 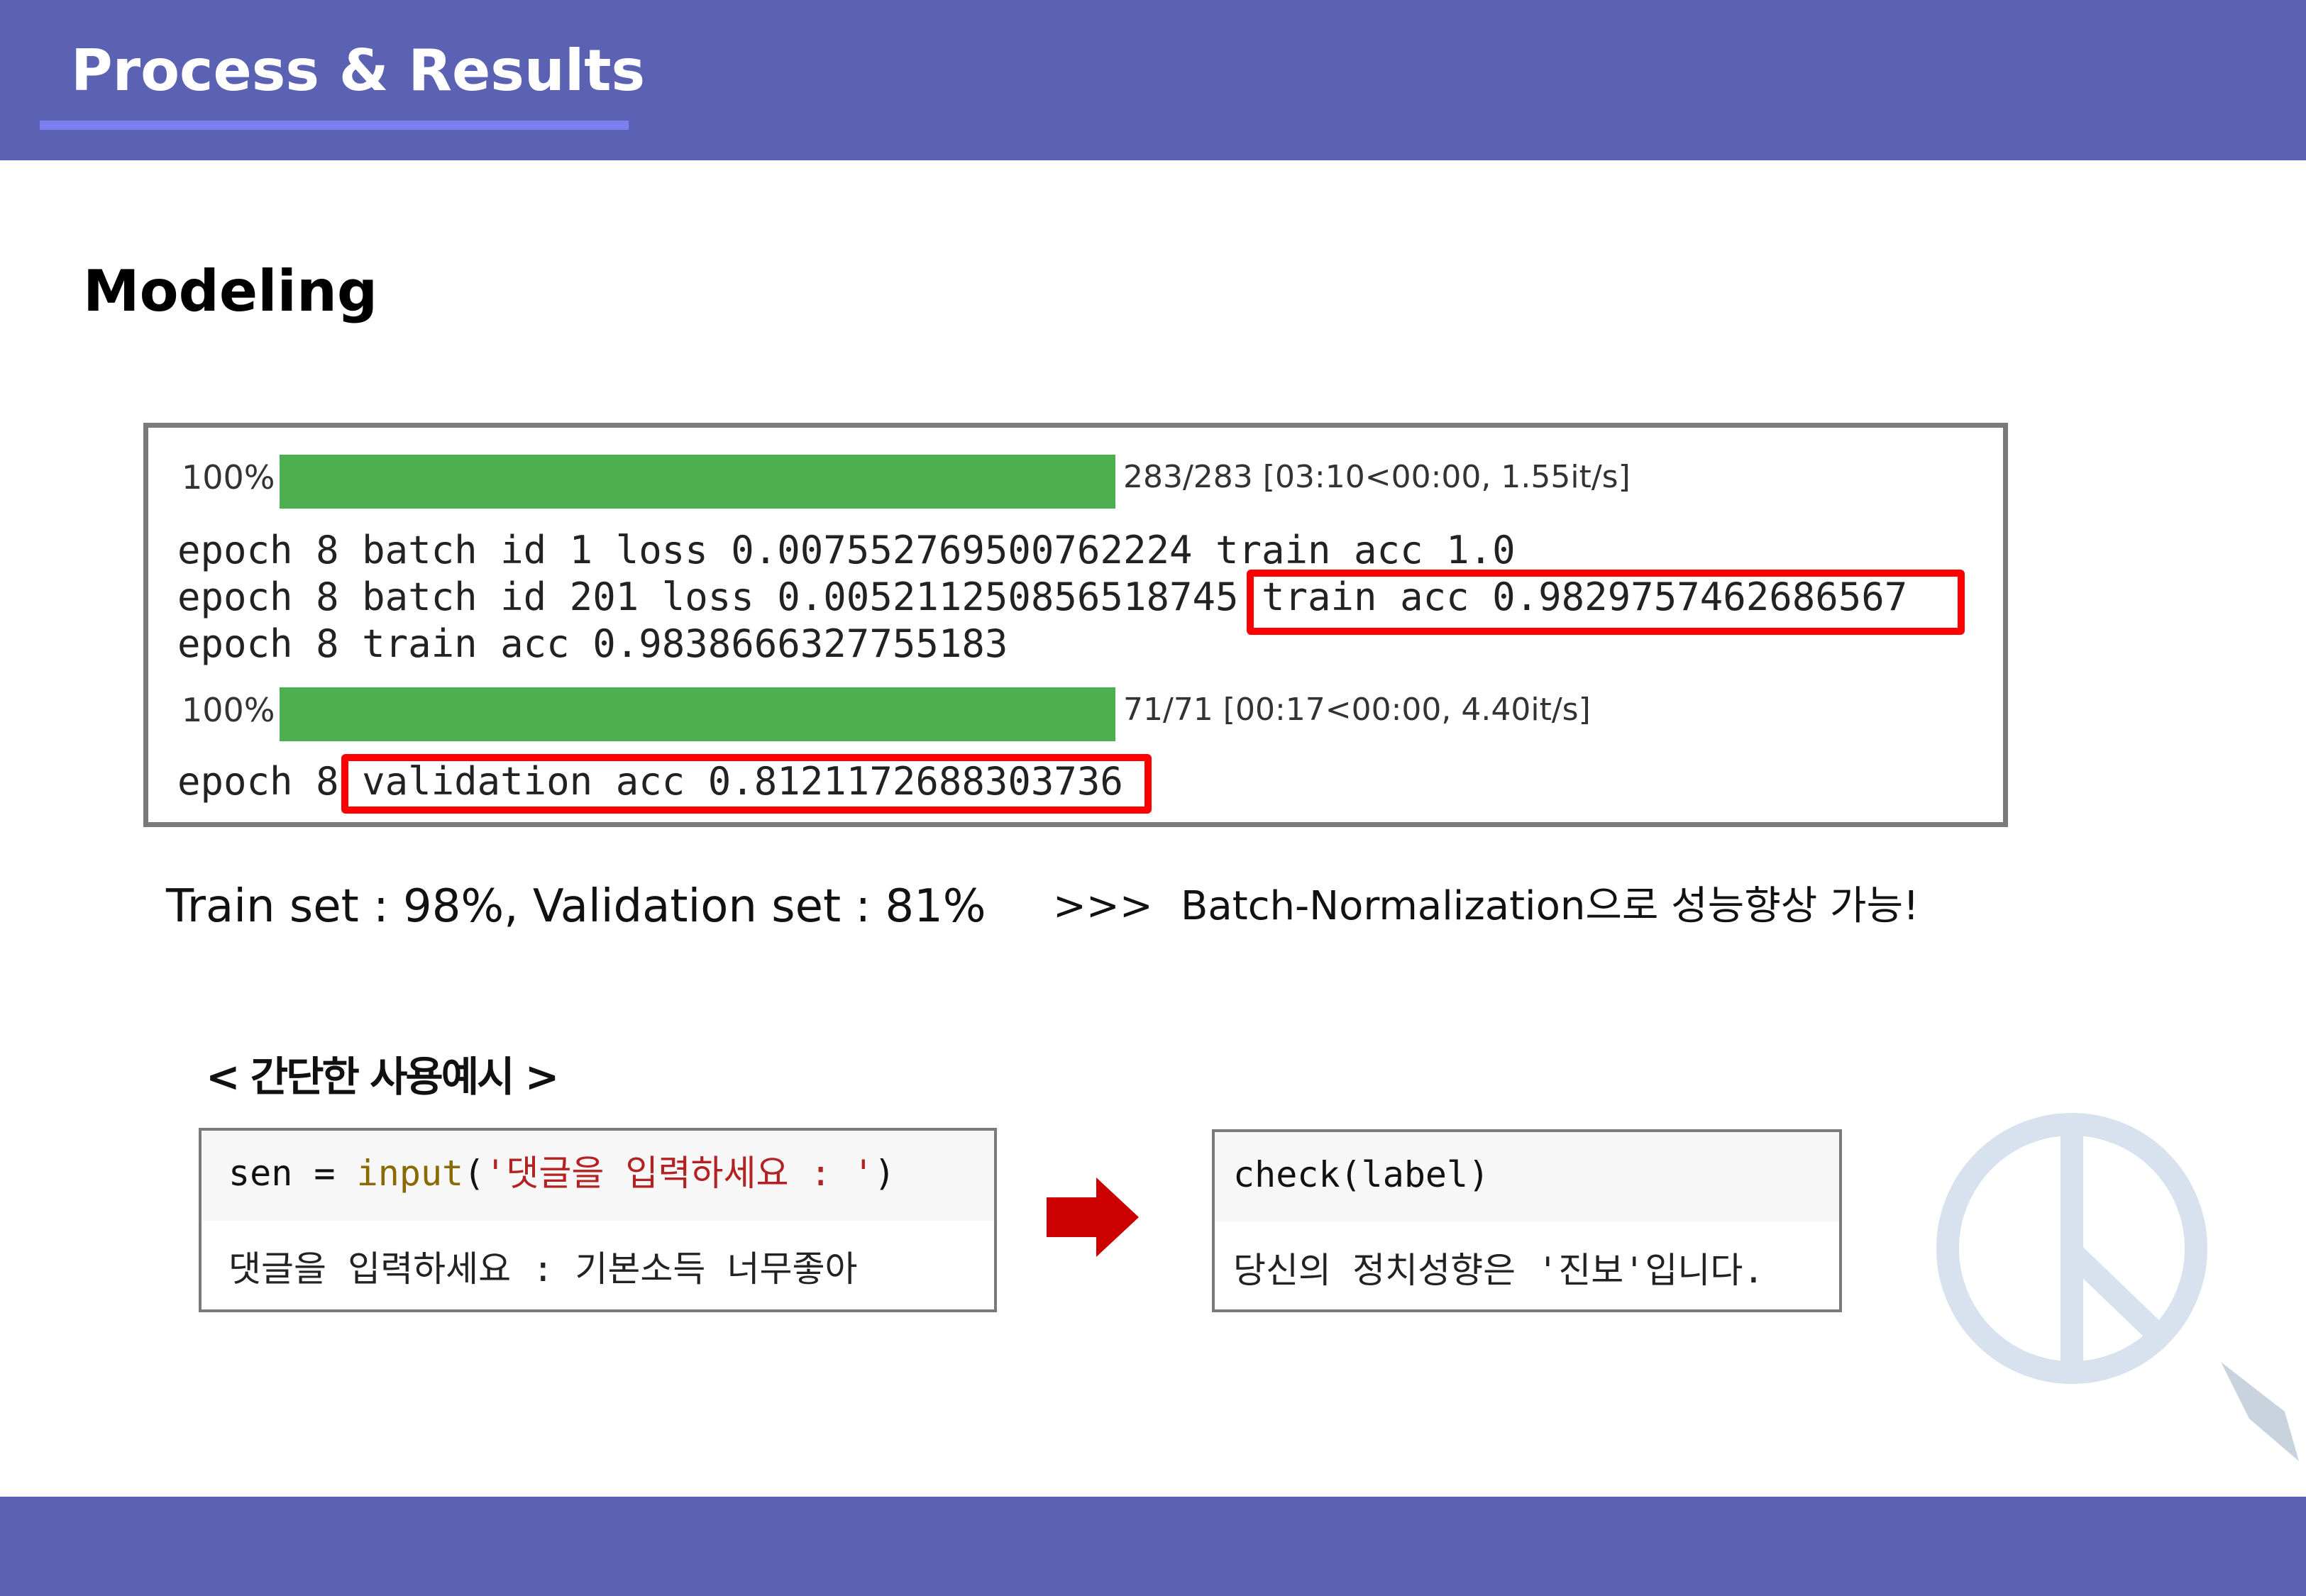 I want to click on code-function: input, so click(x=410, y=1173).